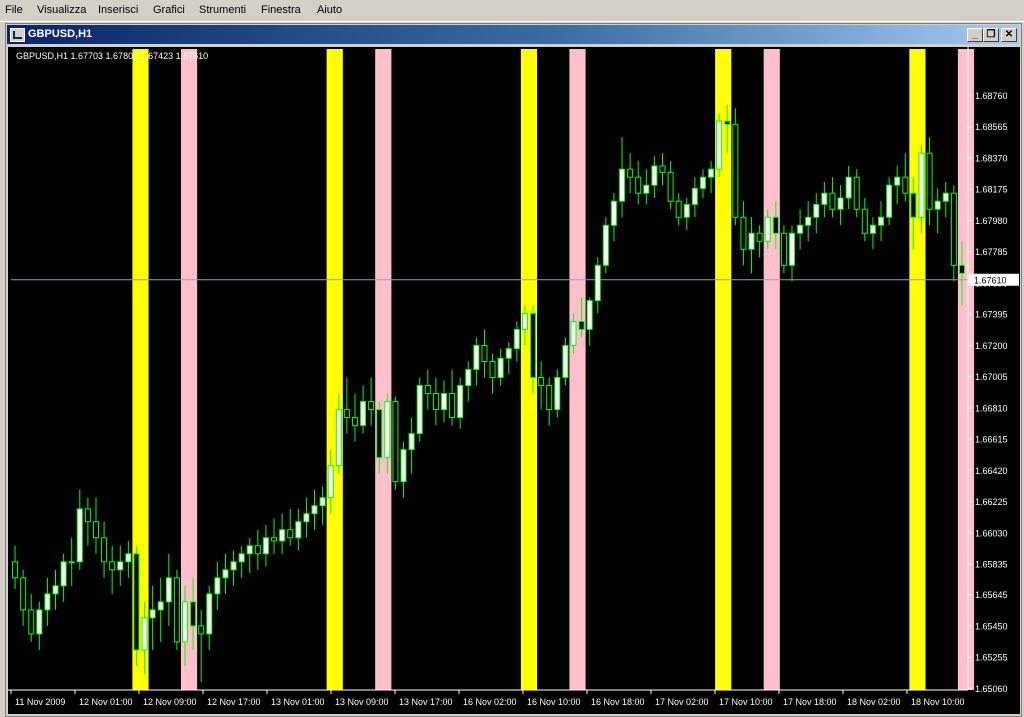  I want to click on y-tick-label: 1.67785, so click(991, 252).